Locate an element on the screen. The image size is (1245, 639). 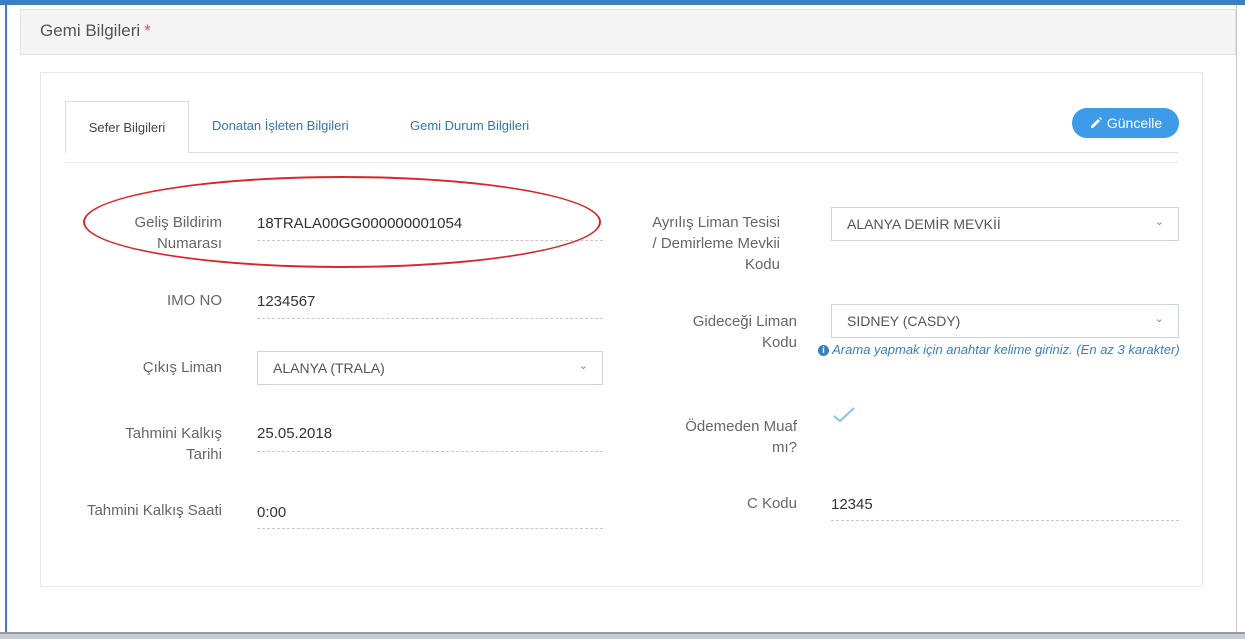
pencil-icon is located at coordinates (1096, 122).